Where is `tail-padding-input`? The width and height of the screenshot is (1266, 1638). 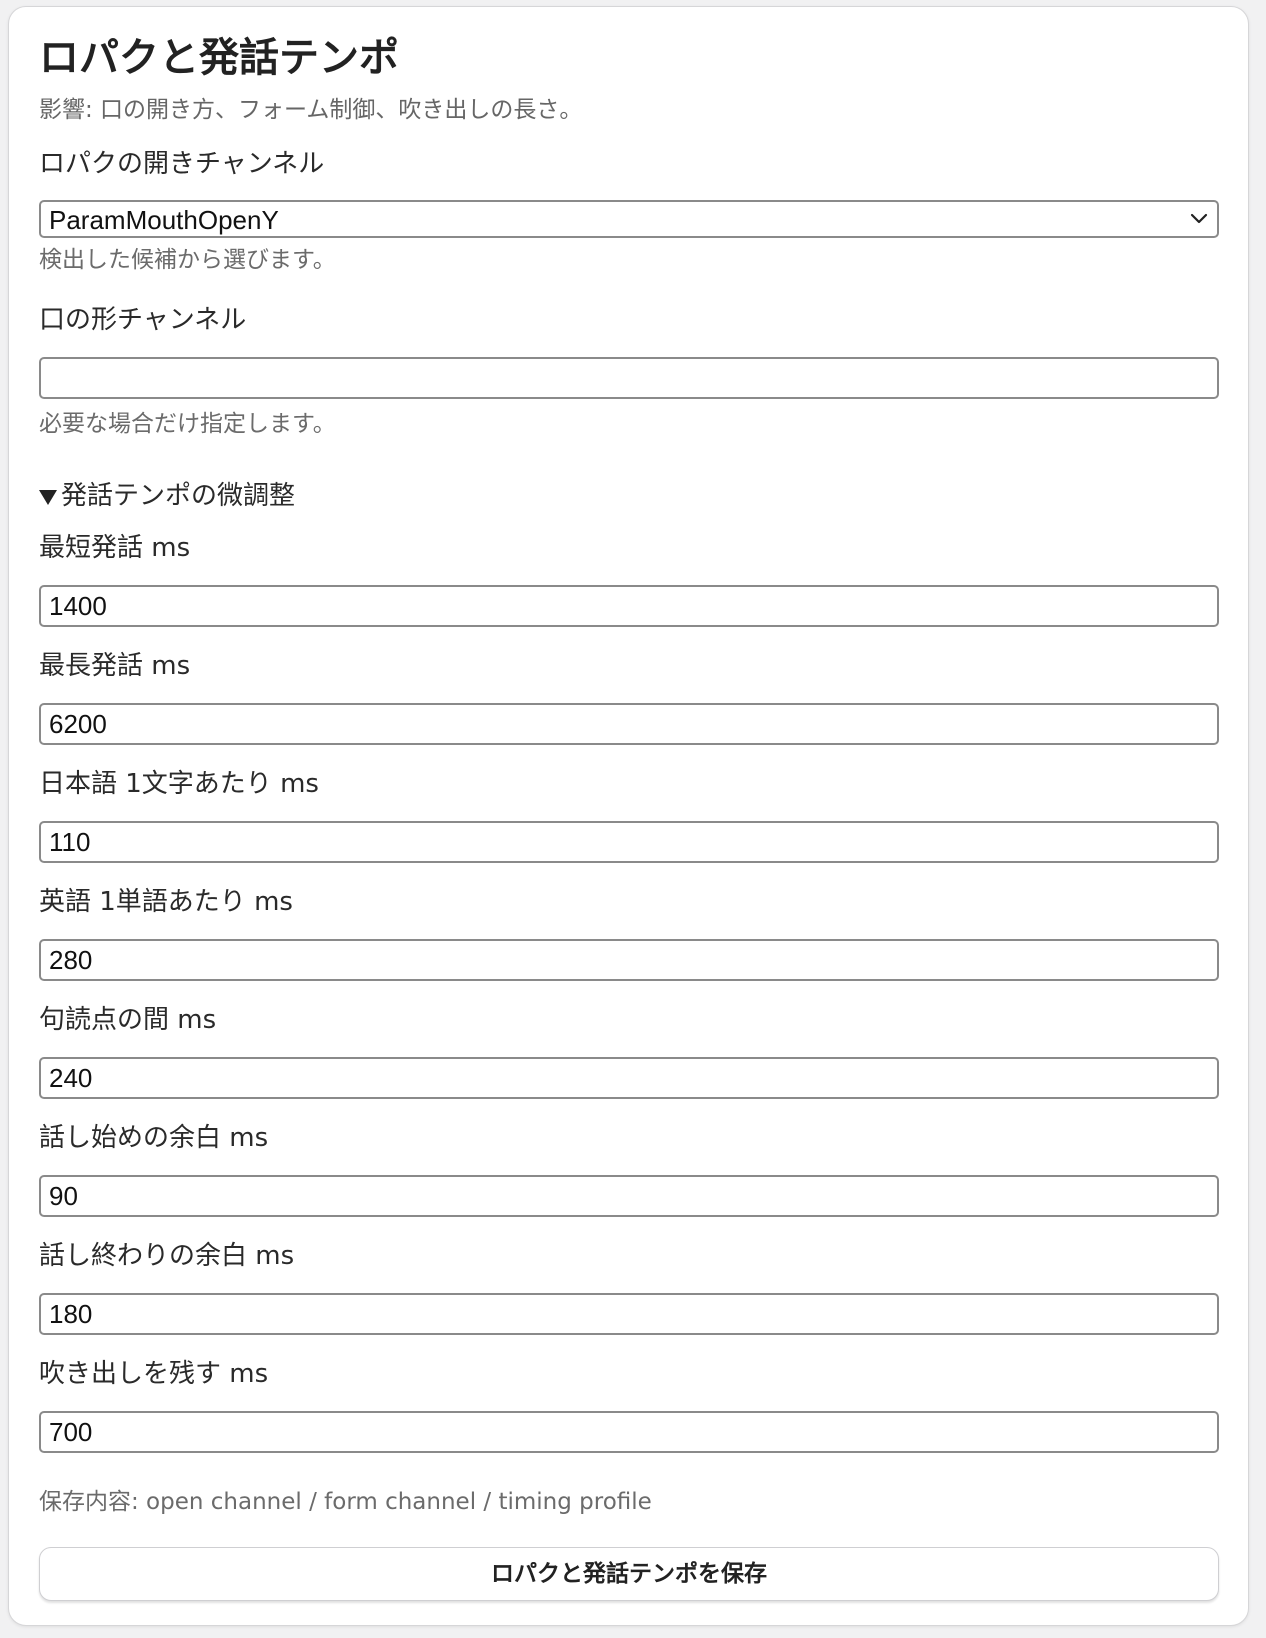
tail-padding-input is located at coordinates (629, 1314).